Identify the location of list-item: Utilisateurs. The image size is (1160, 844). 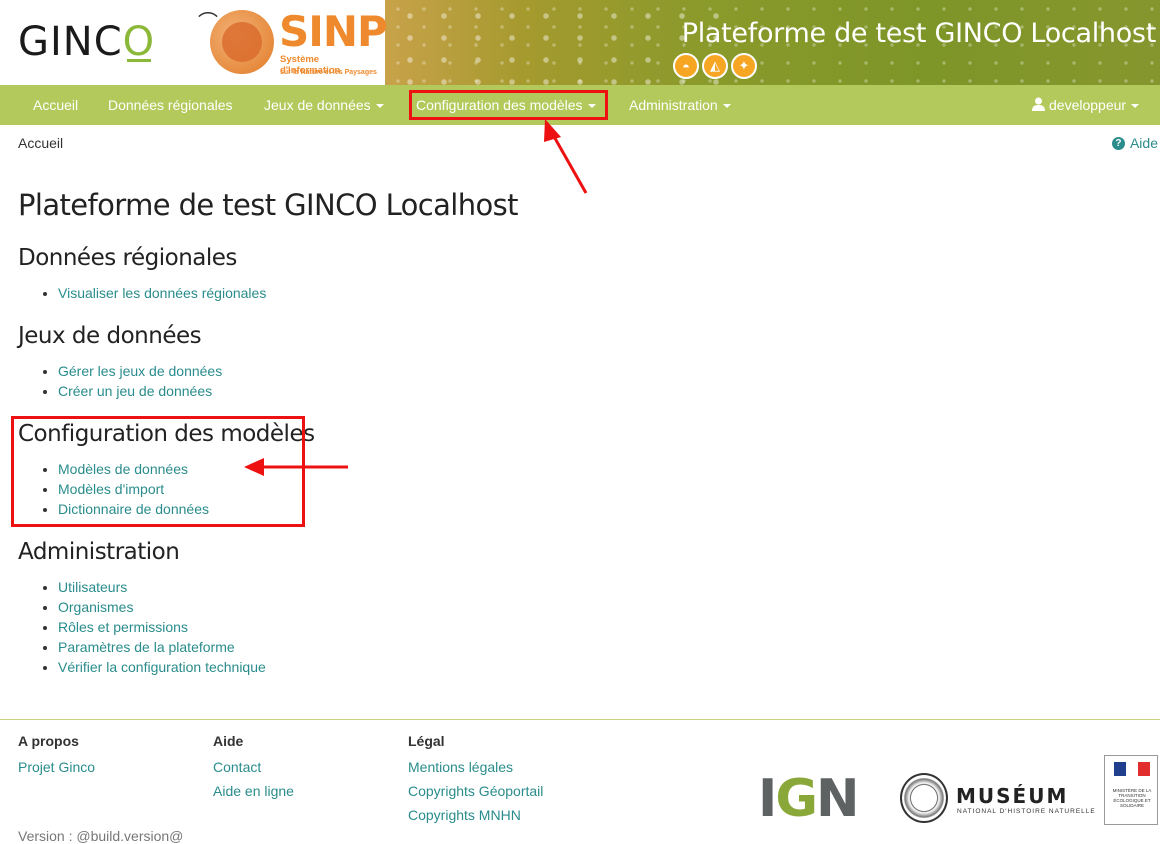
(153, 587).